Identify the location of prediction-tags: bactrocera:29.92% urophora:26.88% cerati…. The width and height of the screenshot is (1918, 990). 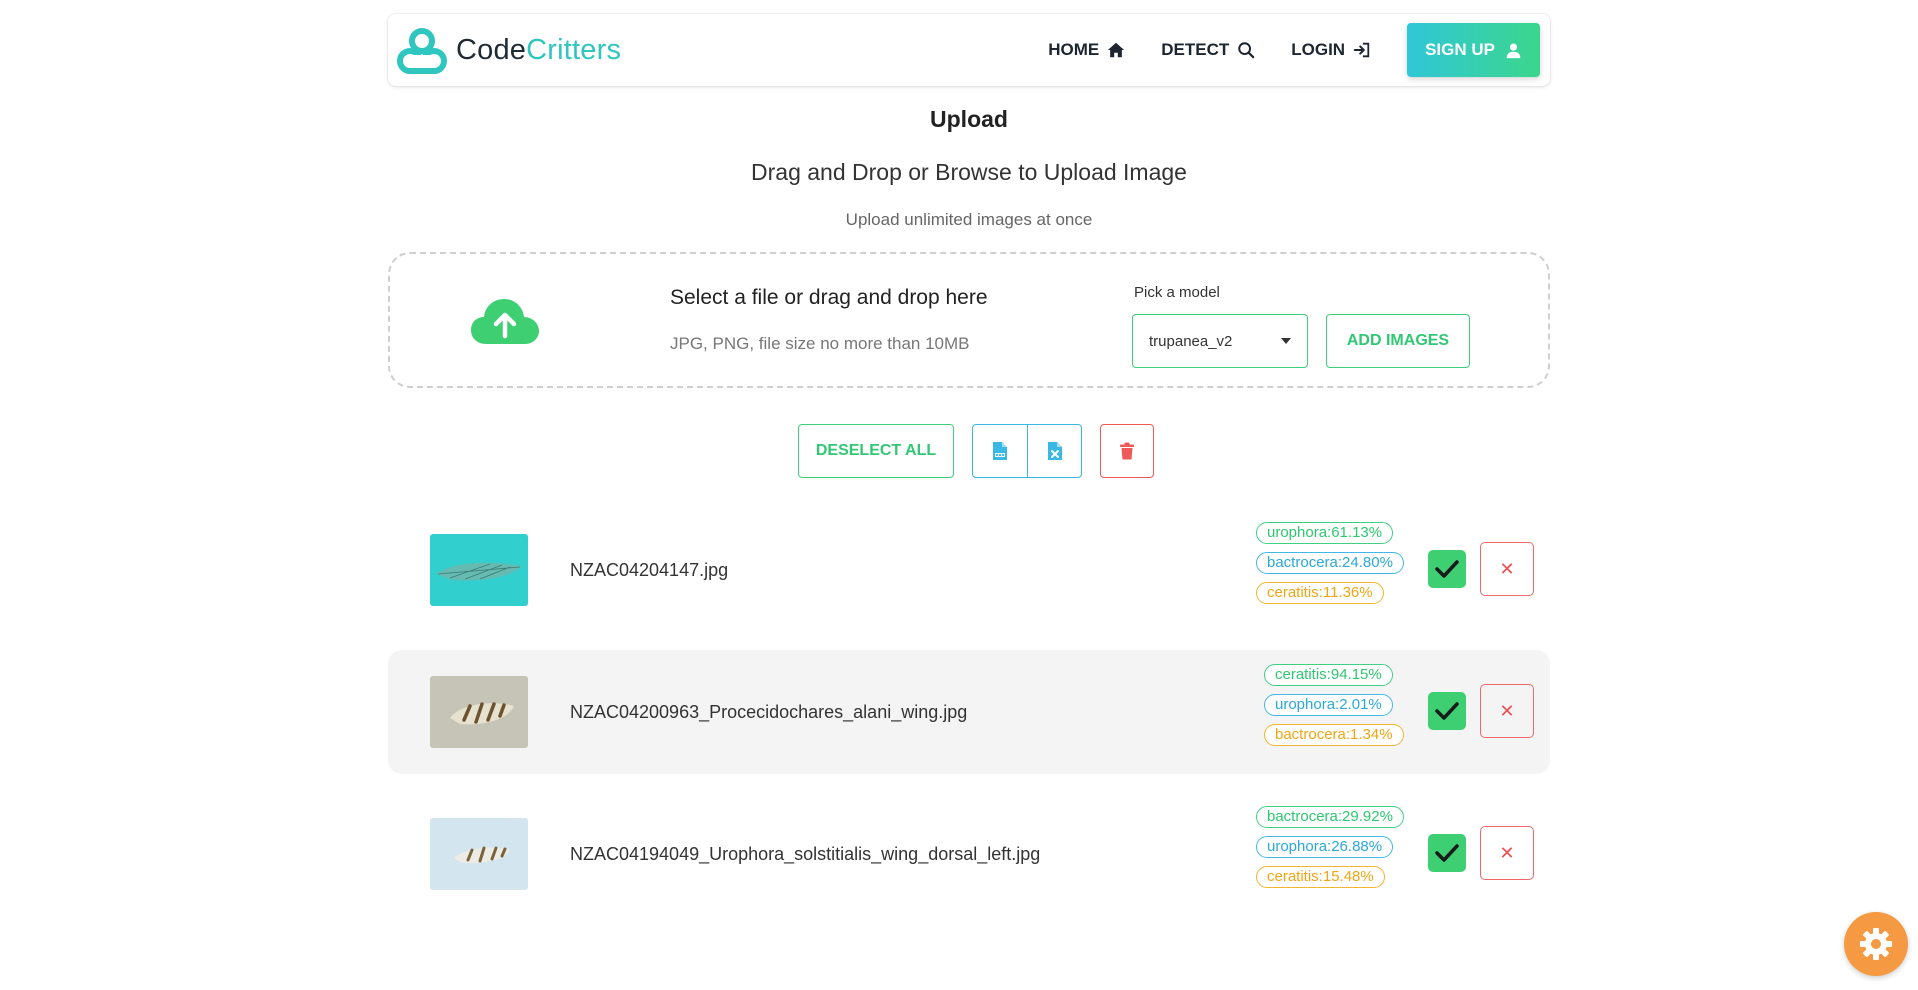
(1330, 847).